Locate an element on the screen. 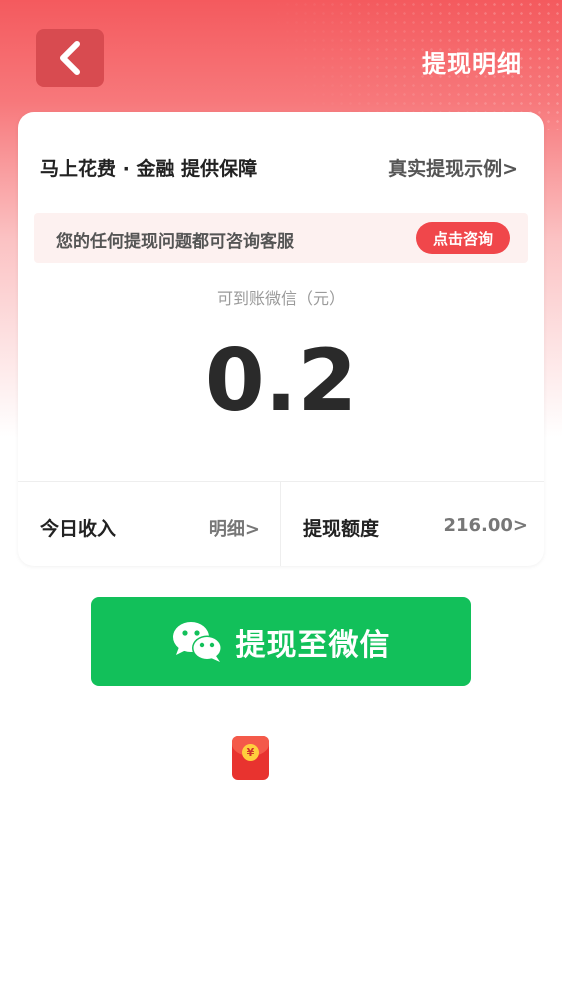 The height and width of the screenshot is (999, 562). withdraw-detail-link: 提现明细 is located at coordinates (472, 61).